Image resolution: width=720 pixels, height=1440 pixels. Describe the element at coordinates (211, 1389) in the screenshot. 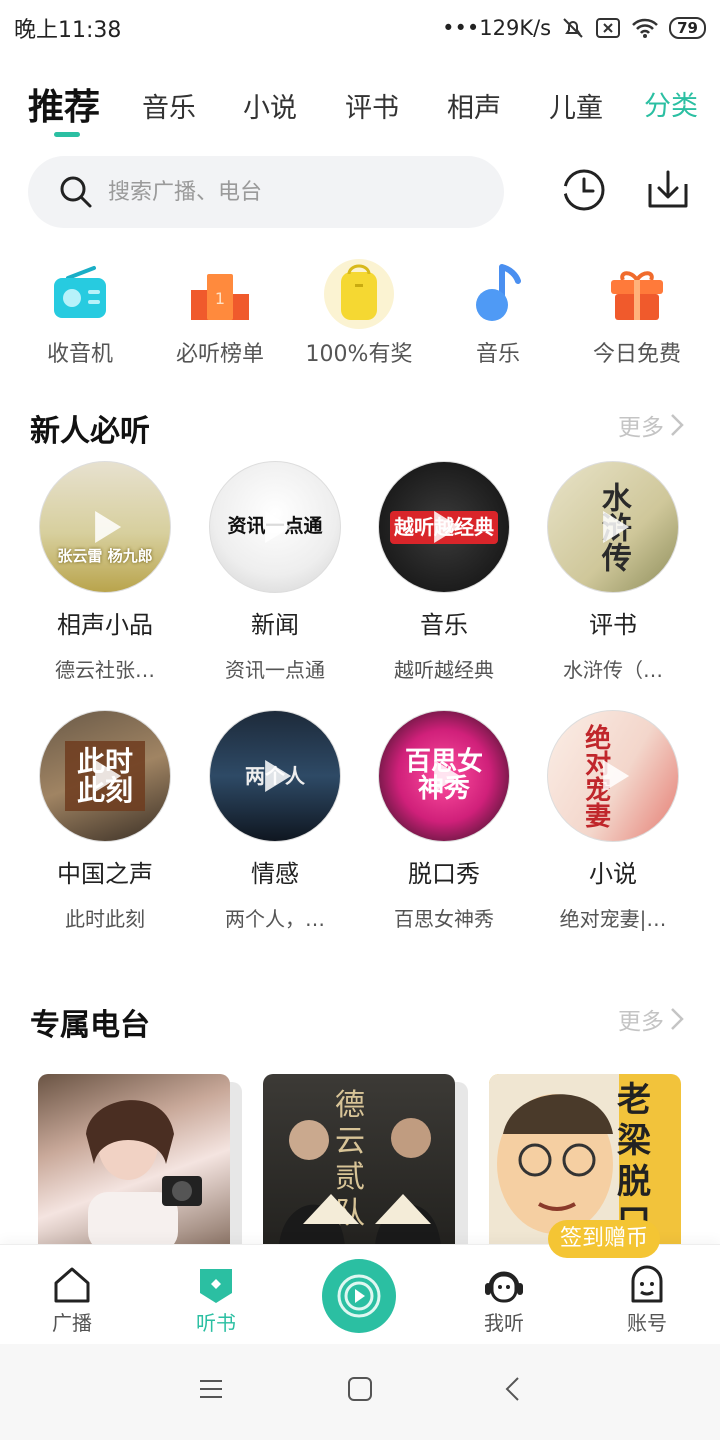

I see `menu-icon` at that location.